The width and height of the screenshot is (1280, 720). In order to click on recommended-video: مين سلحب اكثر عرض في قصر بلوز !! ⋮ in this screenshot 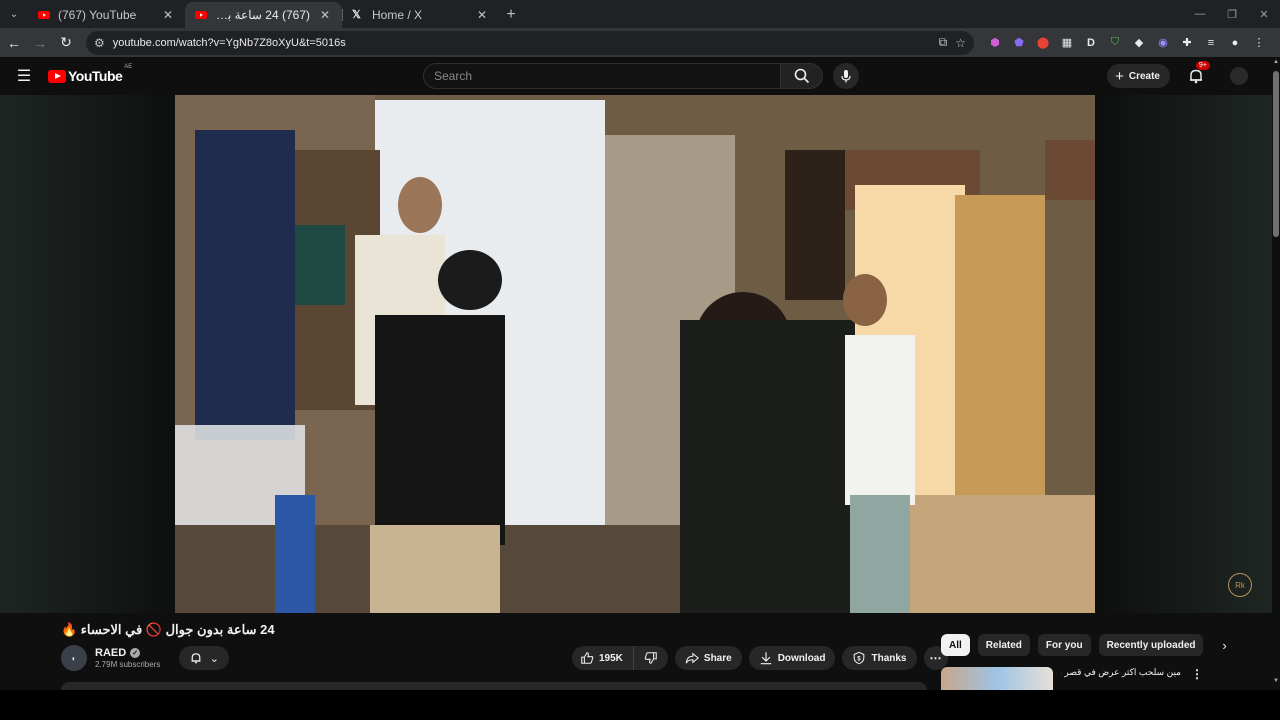, I will do `click(1076, 678)`.